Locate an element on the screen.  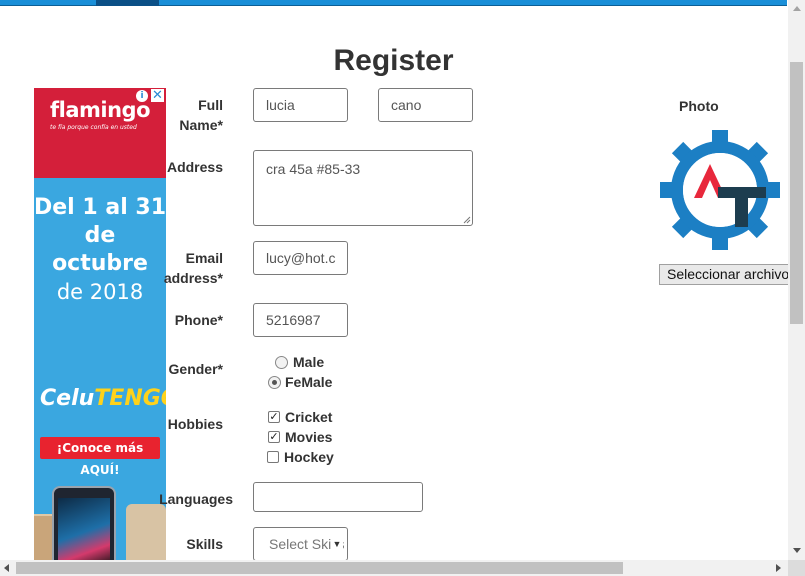
scroll-left-arrow-icon is located at coordinates (6, 568).